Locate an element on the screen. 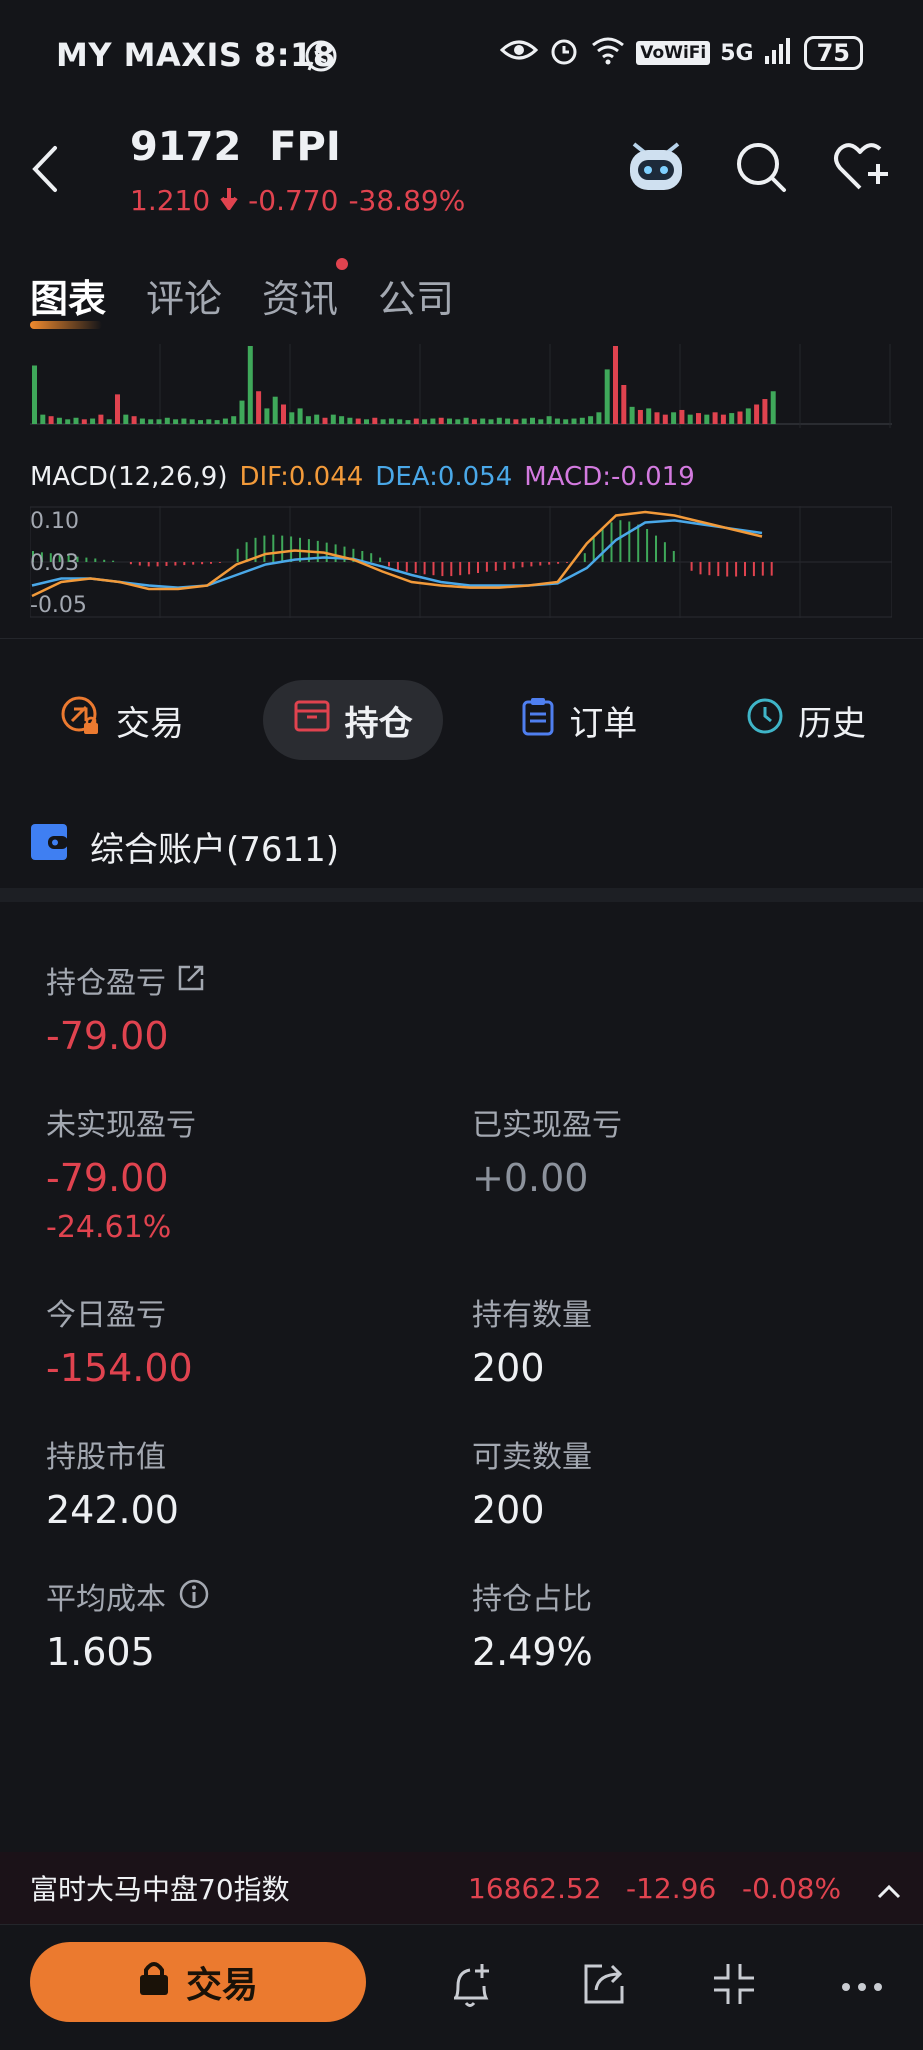 The image size is (923, 2050). metric-unrealized-pl: 未实现盈亏 -79.00 -24.61% is located at coordinates (121, 1172).